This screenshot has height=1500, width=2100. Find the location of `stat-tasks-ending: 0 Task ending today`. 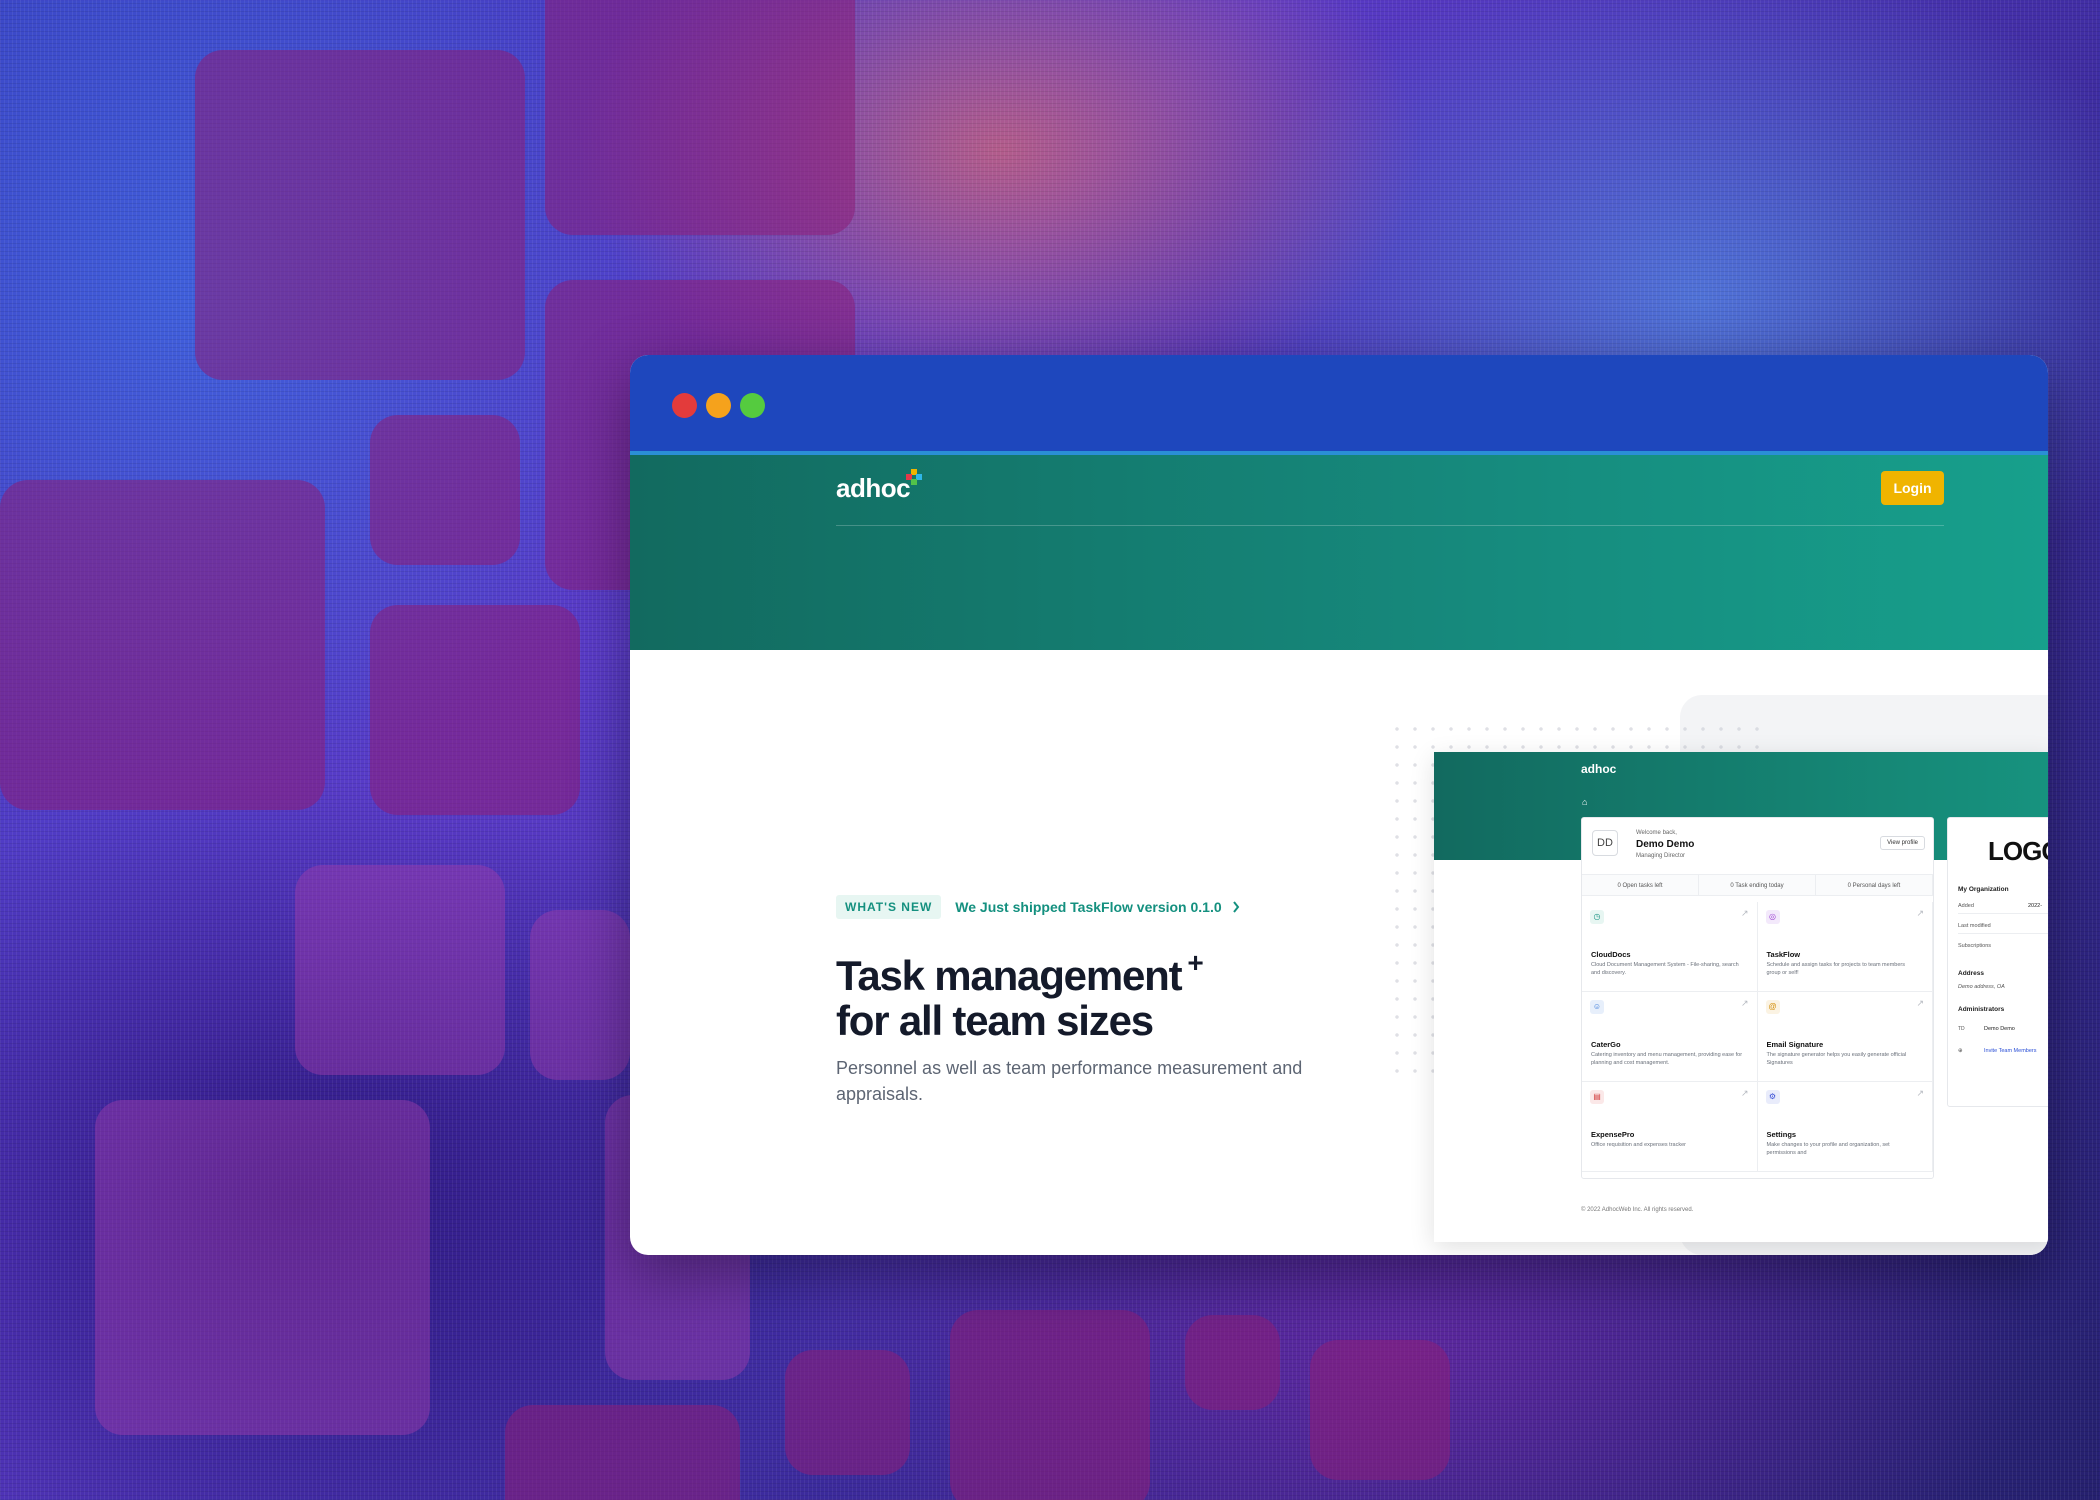

stat-tasks-ending: 0 Task ending today is located at coordinates (1757, 885).